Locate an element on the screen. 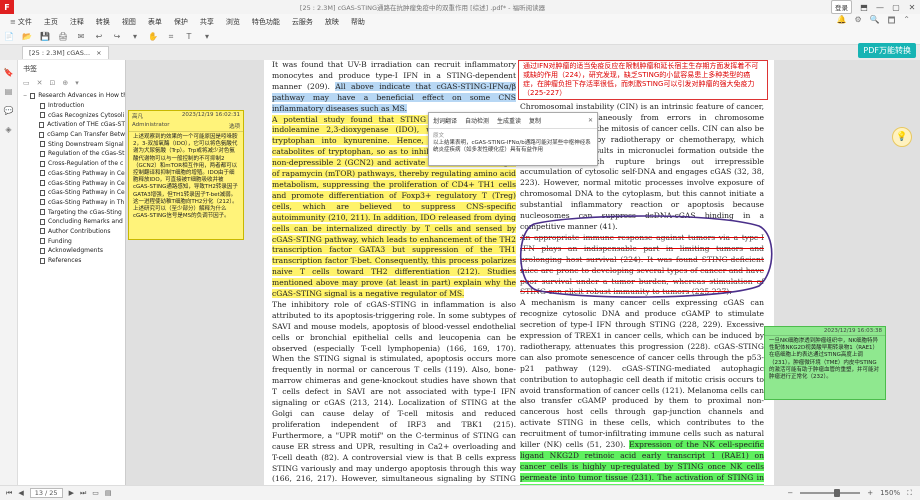 The image size is (920, 500). comment-panel-icon: 💬 is located at coordinates (9, 110).